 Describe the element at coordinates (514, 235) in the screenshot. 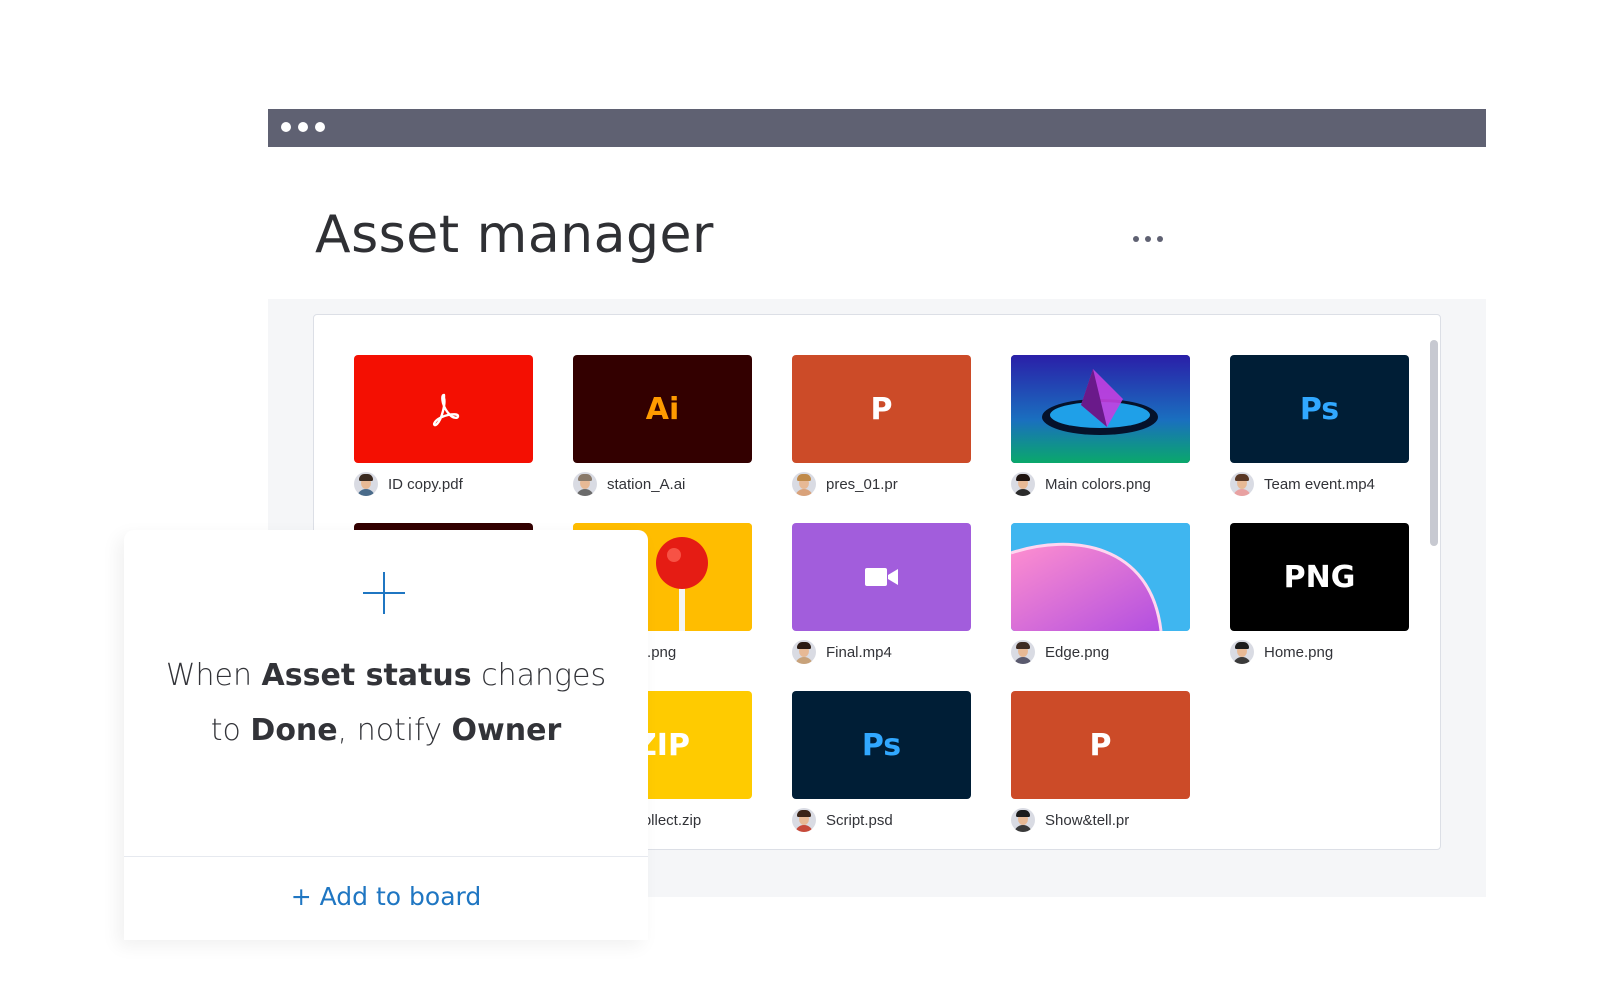

I see `page-title: Asset manager` at that location.